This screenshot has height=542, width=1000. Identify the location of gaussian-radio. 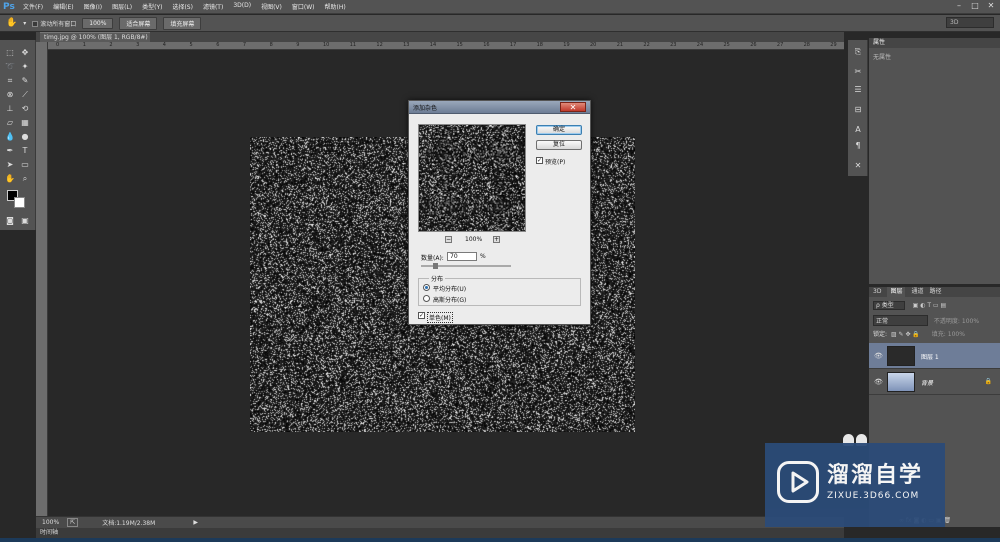
(426, 298).